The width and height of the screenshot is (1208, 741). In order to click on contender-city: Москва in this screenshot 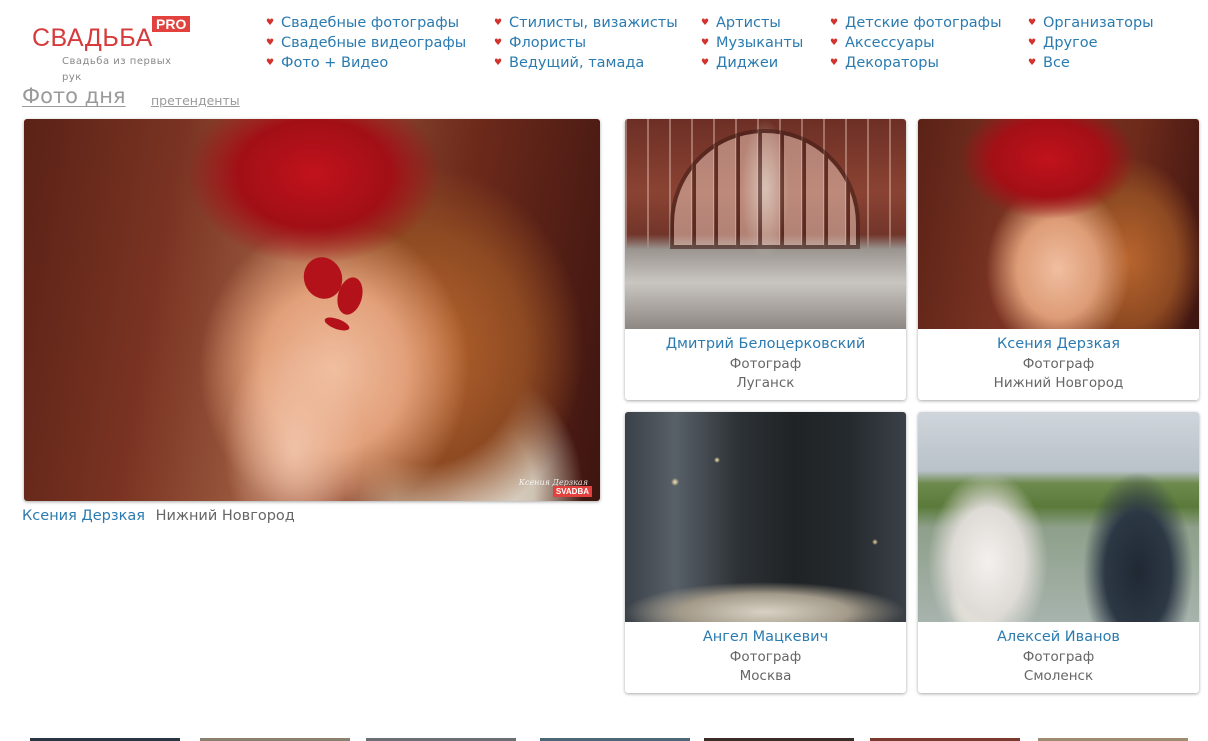, I will do `click(765, 676)`.